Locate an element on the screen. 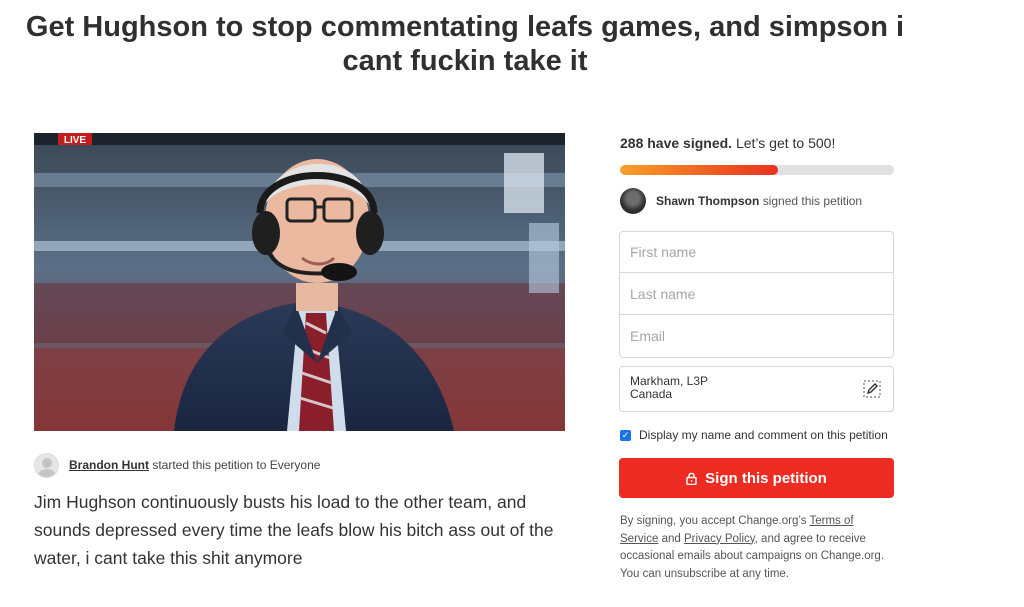  pencil-edit-icon is located at coordinates (872, 389).